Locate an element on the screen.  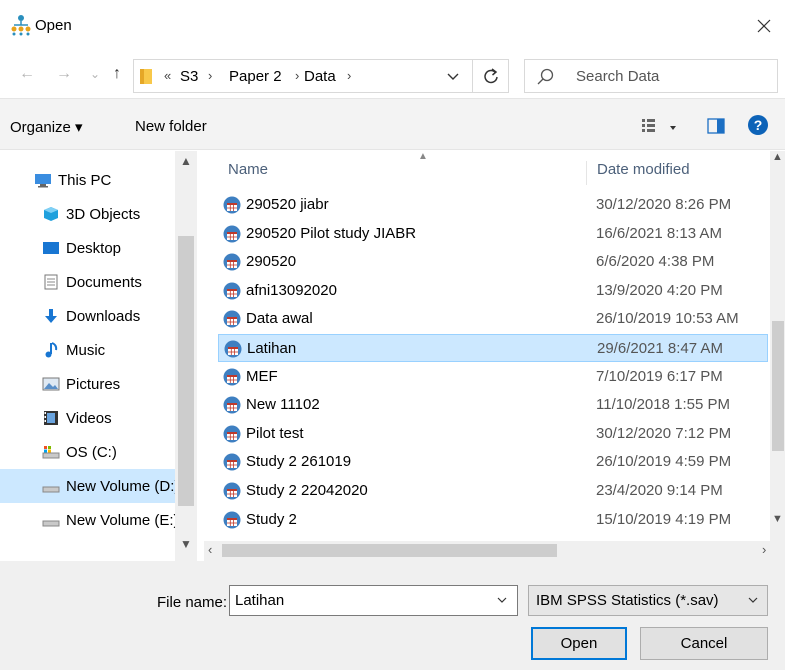
address-dropdown-button is located at coordinates (453, 77).